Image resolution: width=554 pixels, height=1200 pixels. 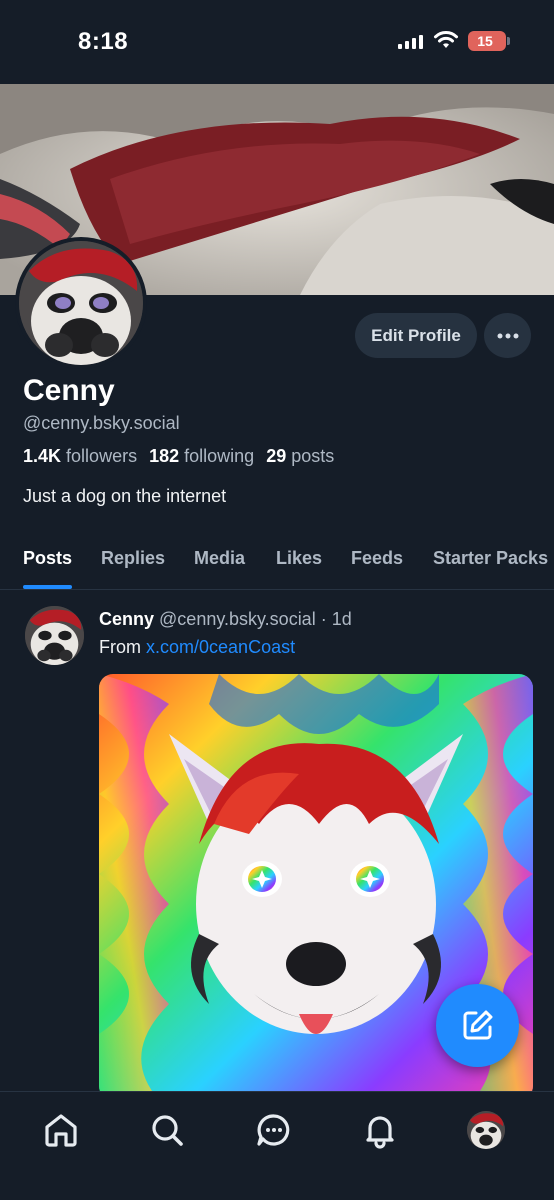 I want to click on battery-cap, so click(x=508, y=41).